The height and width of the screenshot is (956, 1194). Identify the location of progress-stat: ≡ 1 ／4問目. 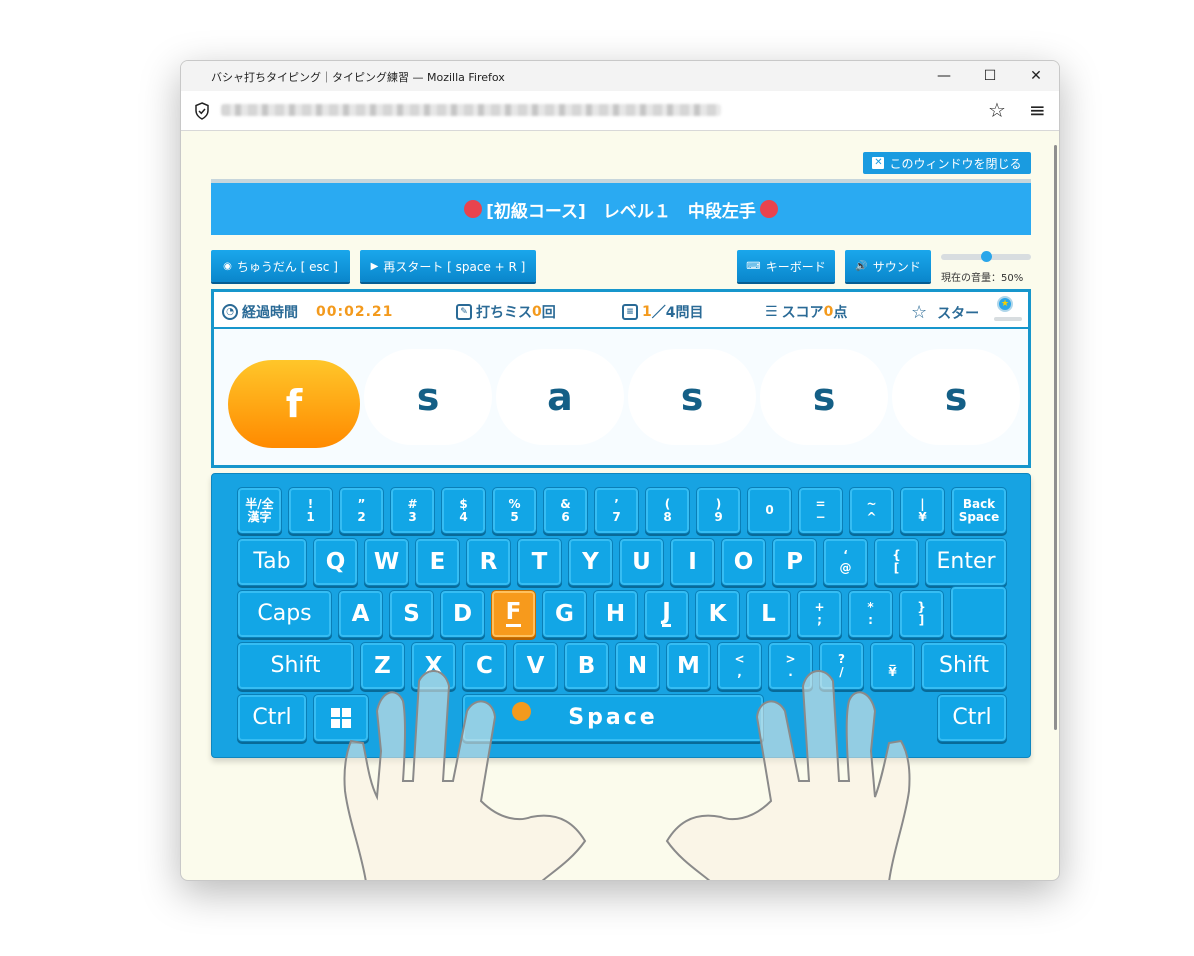
(663, 312).